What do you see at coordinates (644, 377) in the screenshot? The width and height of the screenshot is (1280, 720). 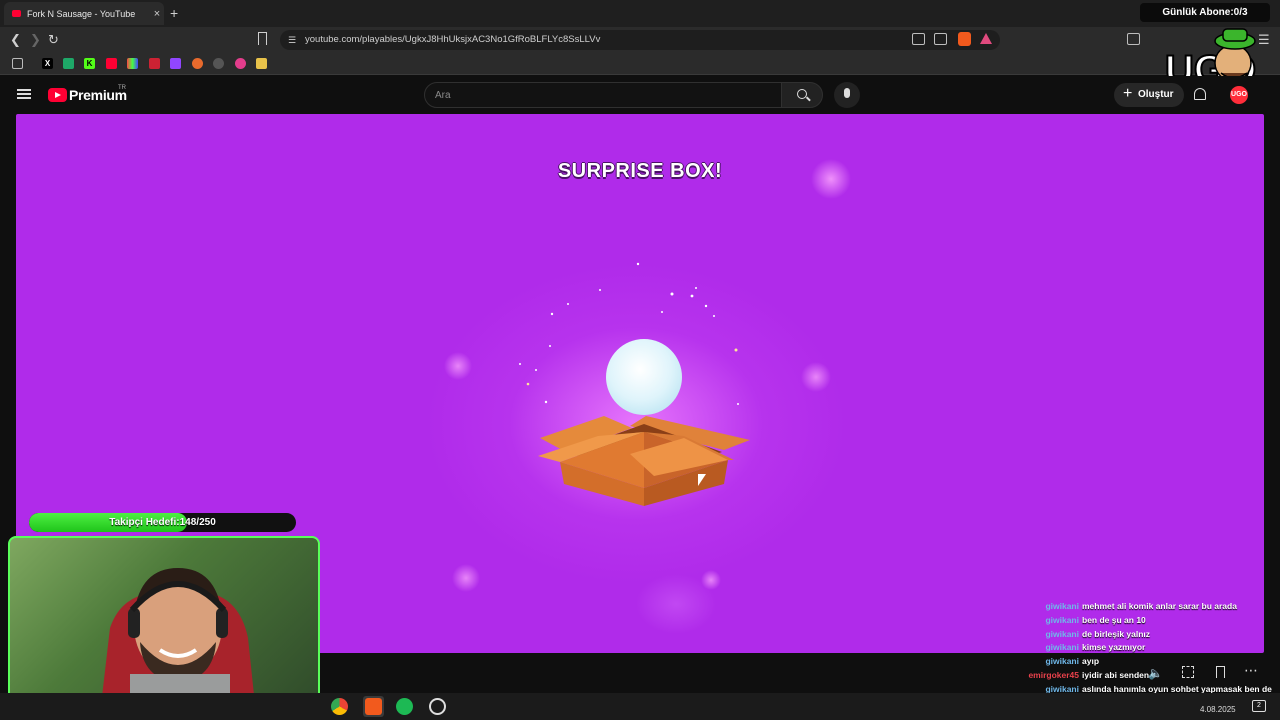 I see `fluffy-ball` at bounding box center [644, 377].